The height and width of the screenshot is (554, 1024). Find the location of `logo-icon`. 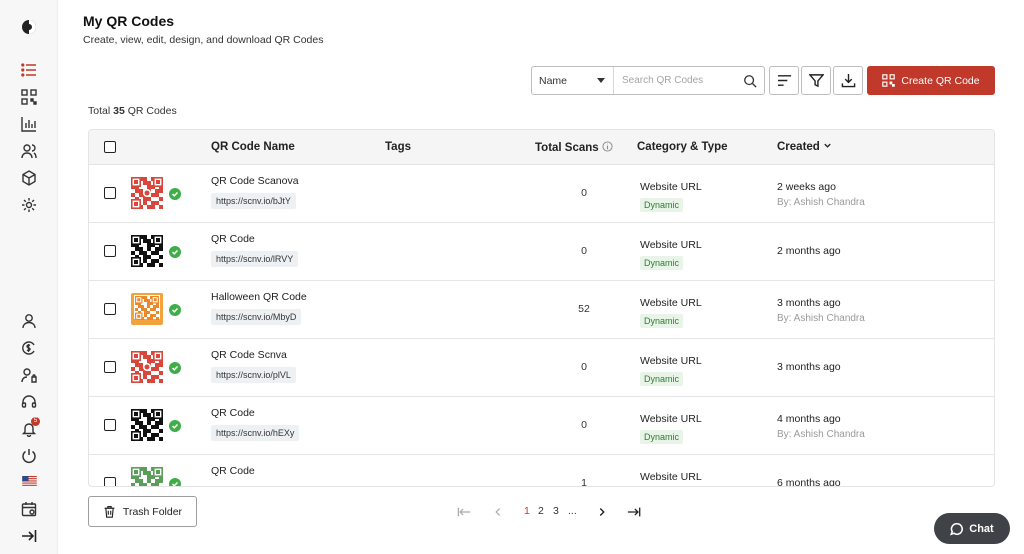

logo-icon is located at coordinates (29, 27).